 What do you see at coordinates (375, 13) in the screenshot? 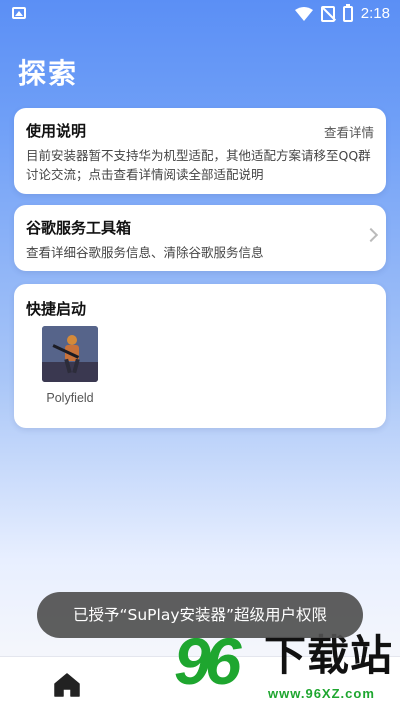
I see `clock: 2:18` at bounding box center [375, 13].